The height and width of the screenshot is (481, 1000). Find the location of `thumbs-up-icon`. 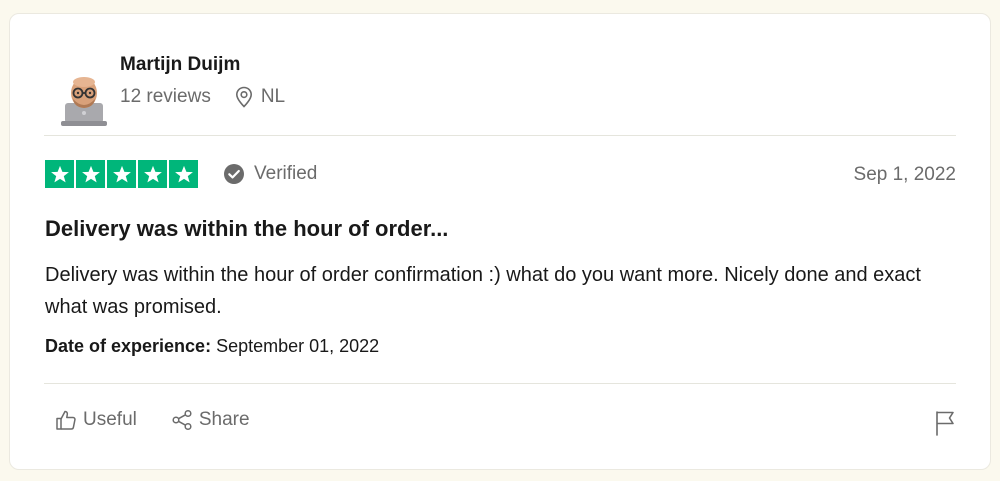

thumbs-up-icon is located at coordinates (66, 420).